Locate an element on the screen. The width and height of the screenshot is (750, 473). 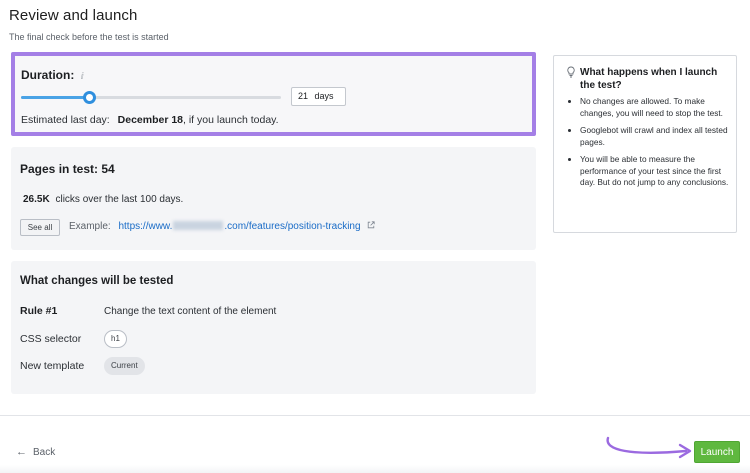
side-panel-title: What happens when I launch the test? is located at coordinates (649, 79).